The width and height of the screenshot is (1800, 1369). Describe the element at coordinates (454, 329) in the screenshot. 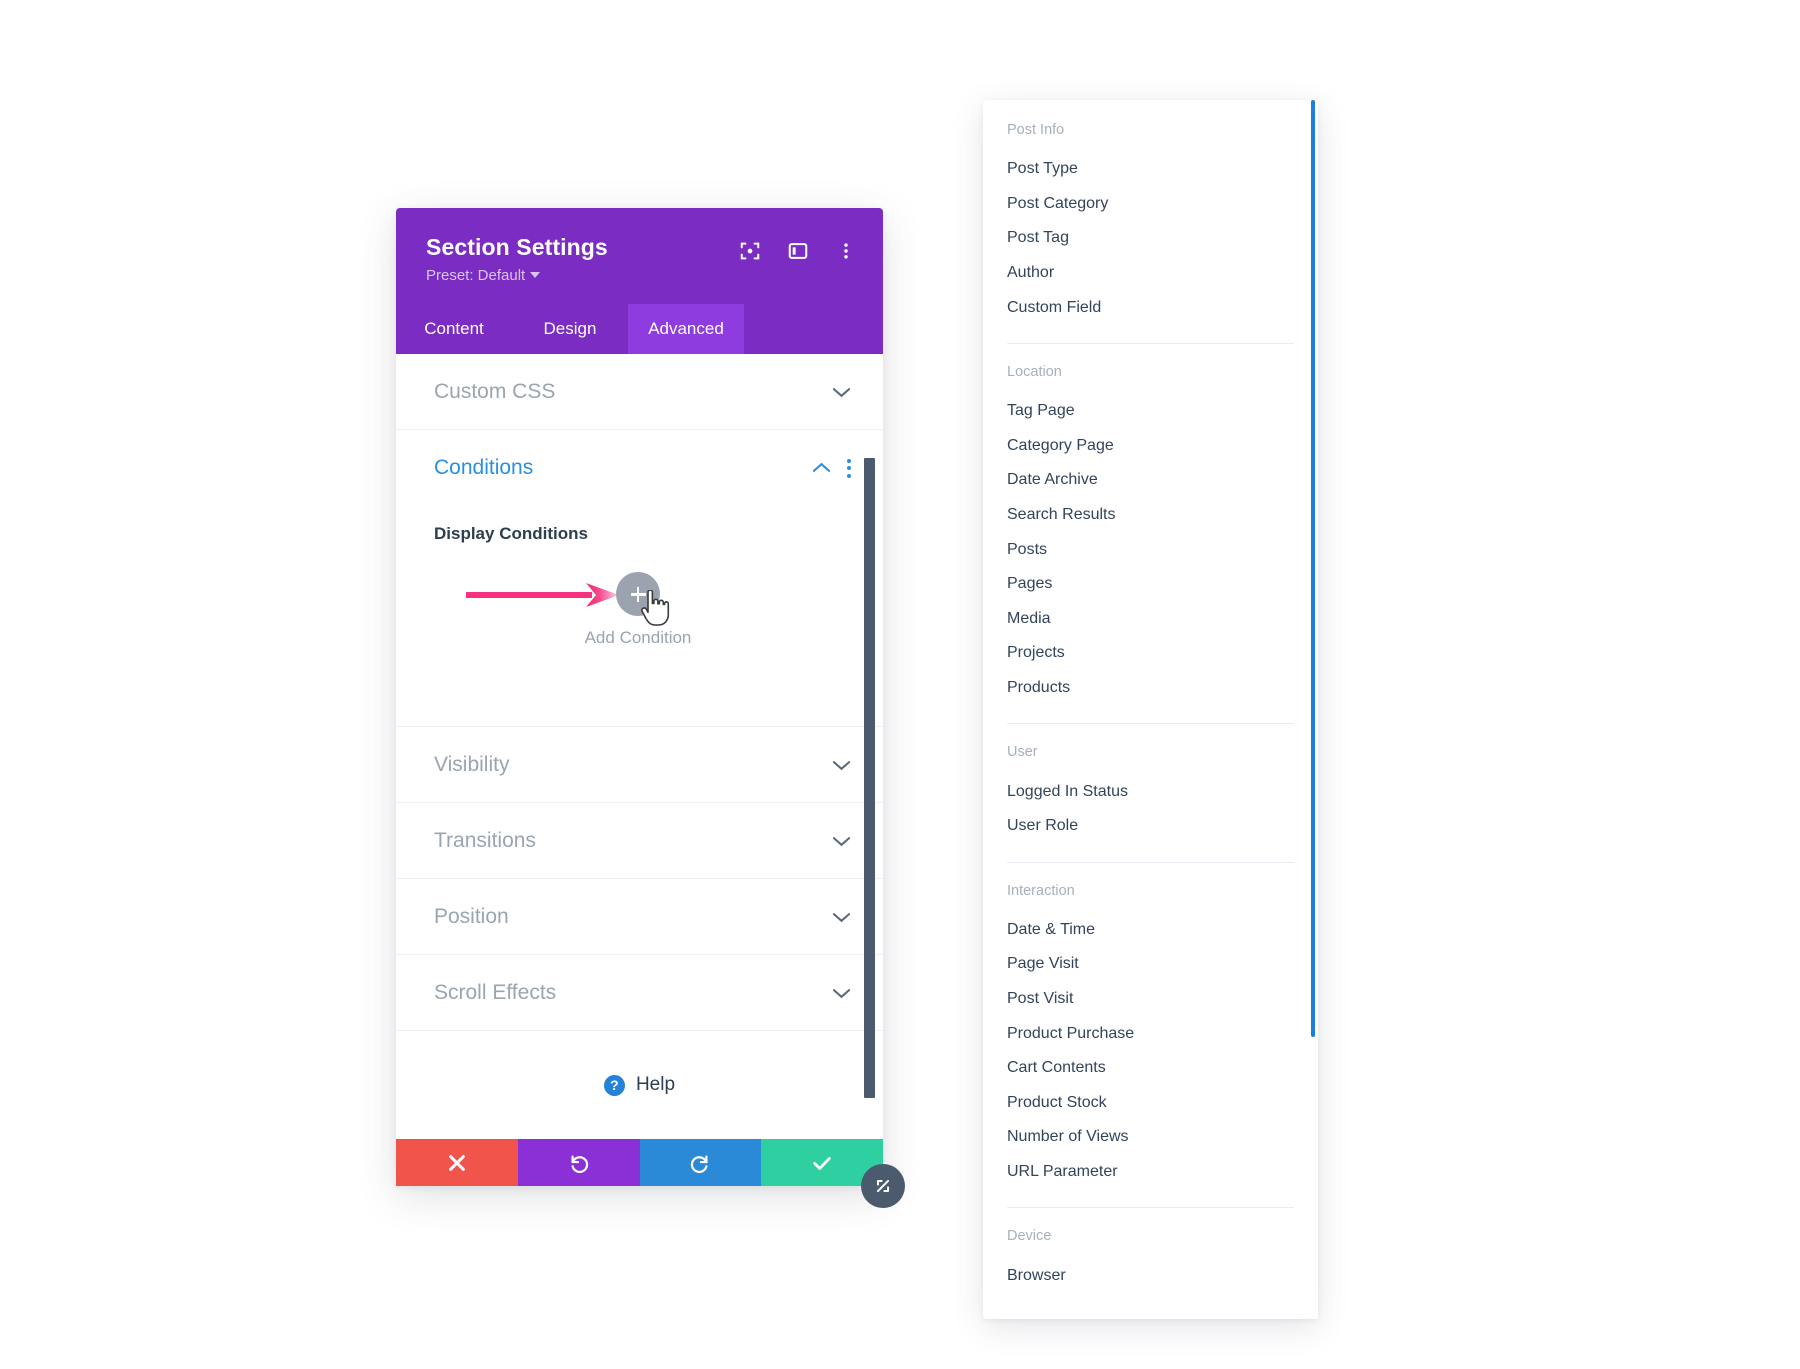

I see `tab-content: Content` at that location.